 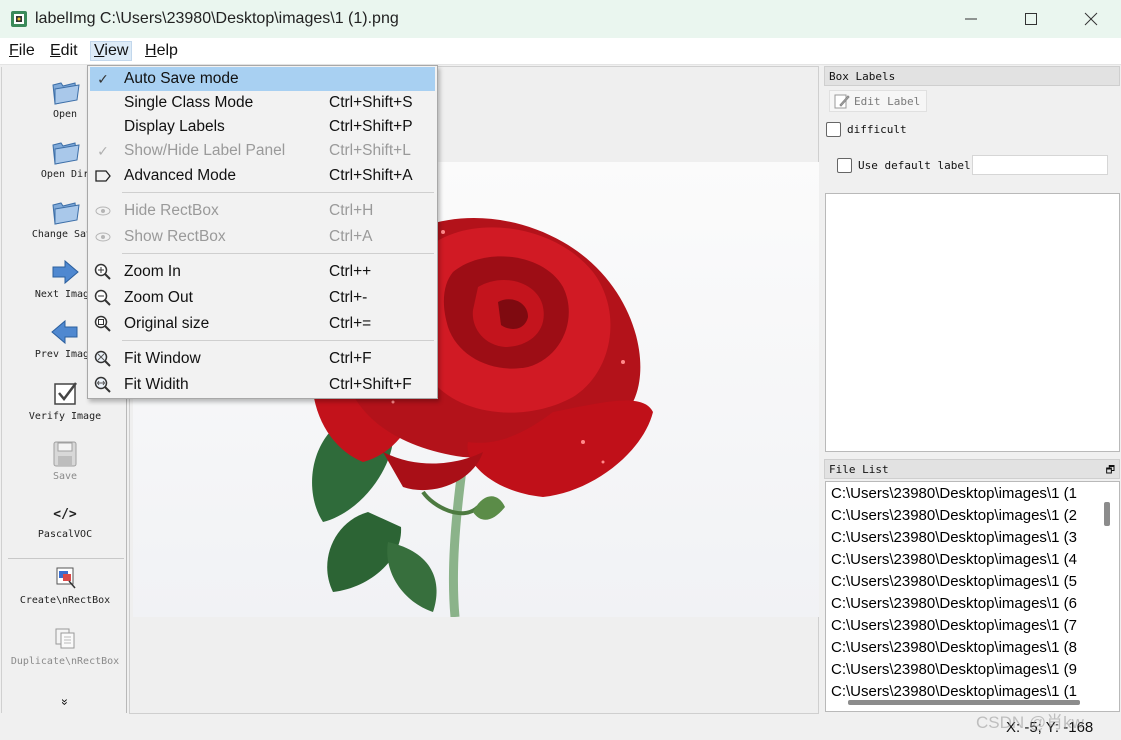 I want to click on minimize-button, so click(x=971, y=19).